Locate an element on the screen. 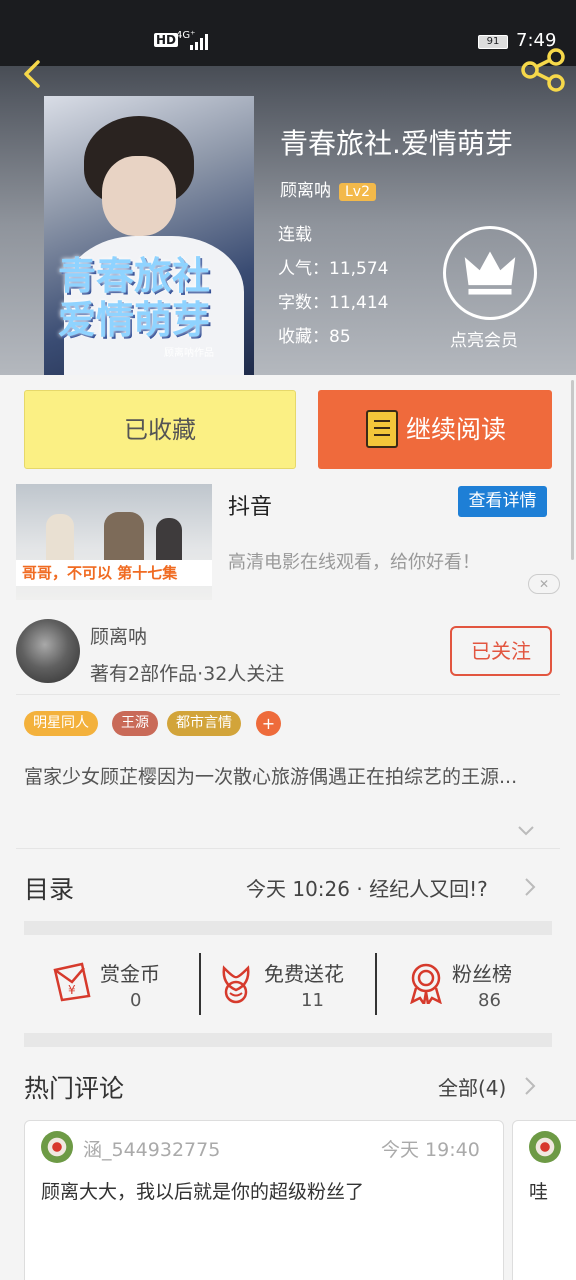  ad-close-button: ✕ is located at coordinates (544, 584).